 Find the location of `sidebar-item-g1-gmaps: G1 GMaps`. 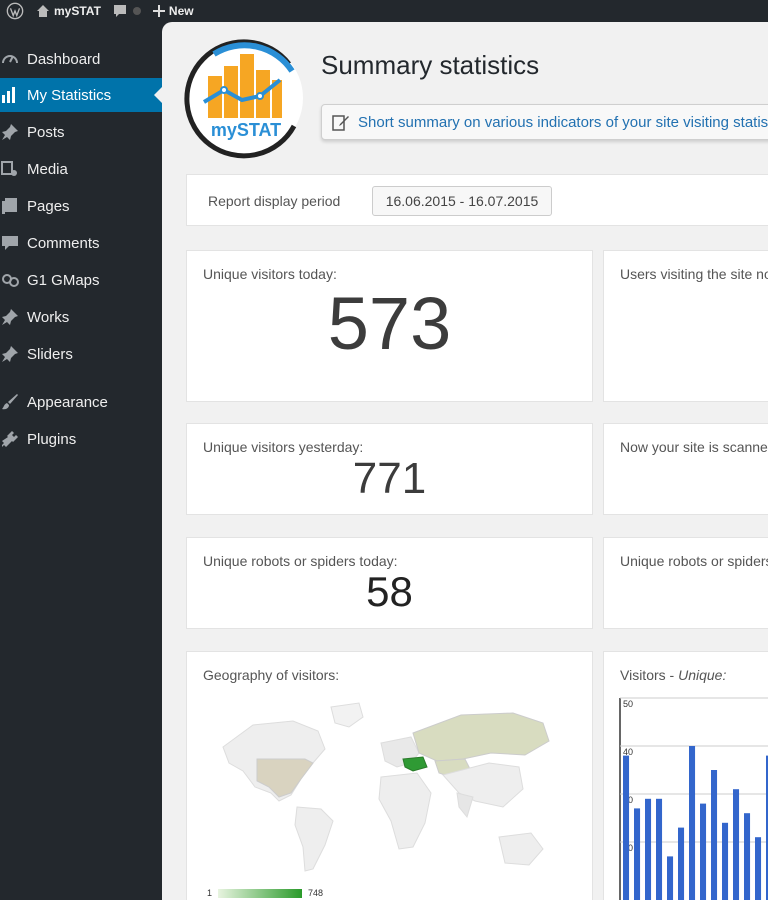

sidebar-item-g1-gmaps: G1 GMaps is located at coordinates (81, 280).